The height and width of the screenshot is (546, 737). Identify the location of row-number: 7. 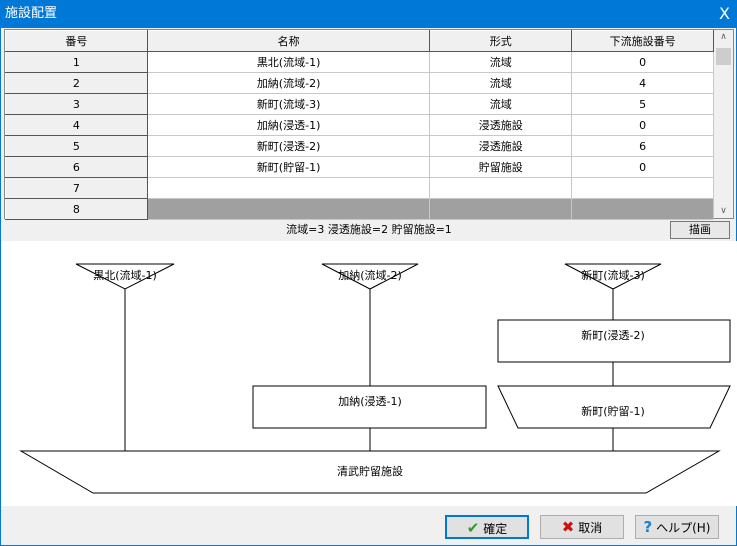
(76, 188).